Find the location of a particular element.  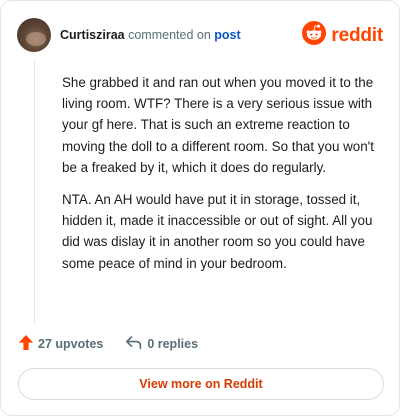

thread-line is located at coordinates (34, 192).